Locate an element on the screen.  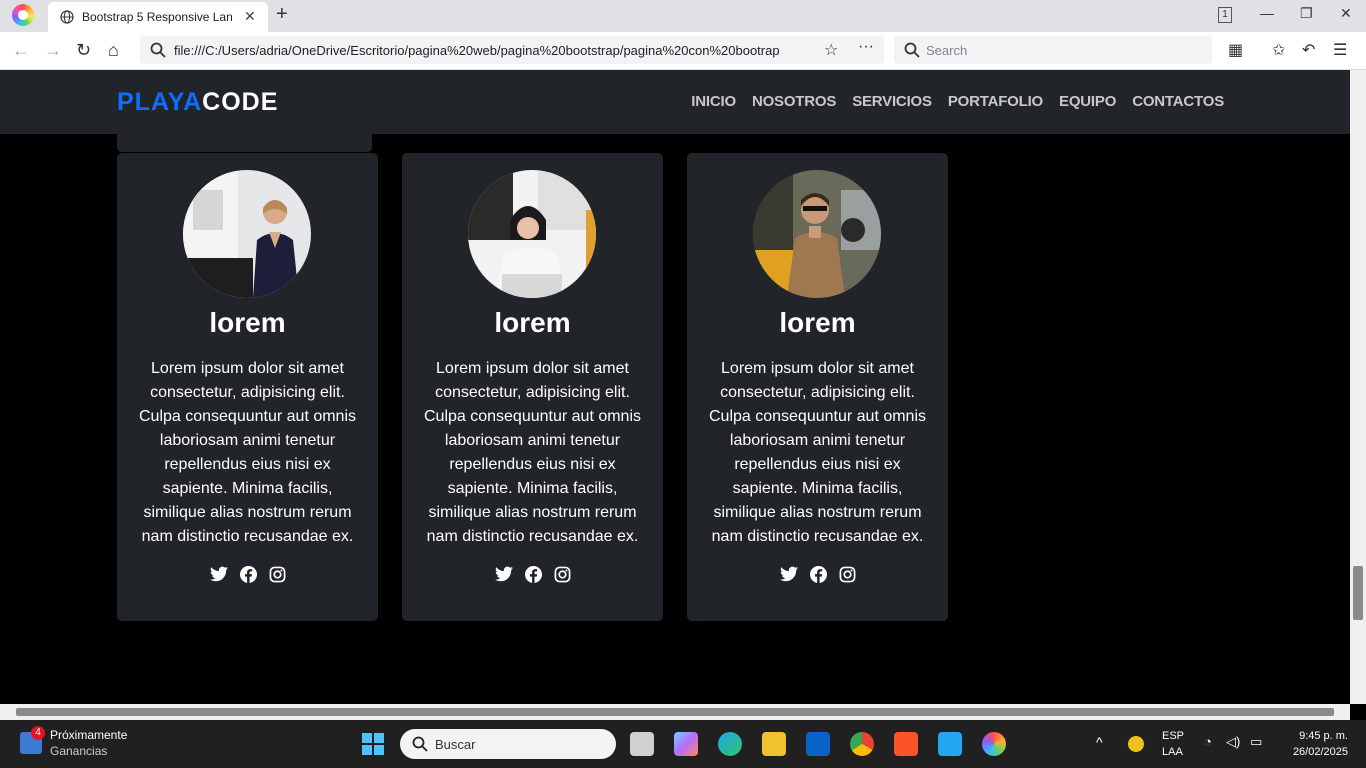
browser-logo-icon is located at coordinates (23, 15).